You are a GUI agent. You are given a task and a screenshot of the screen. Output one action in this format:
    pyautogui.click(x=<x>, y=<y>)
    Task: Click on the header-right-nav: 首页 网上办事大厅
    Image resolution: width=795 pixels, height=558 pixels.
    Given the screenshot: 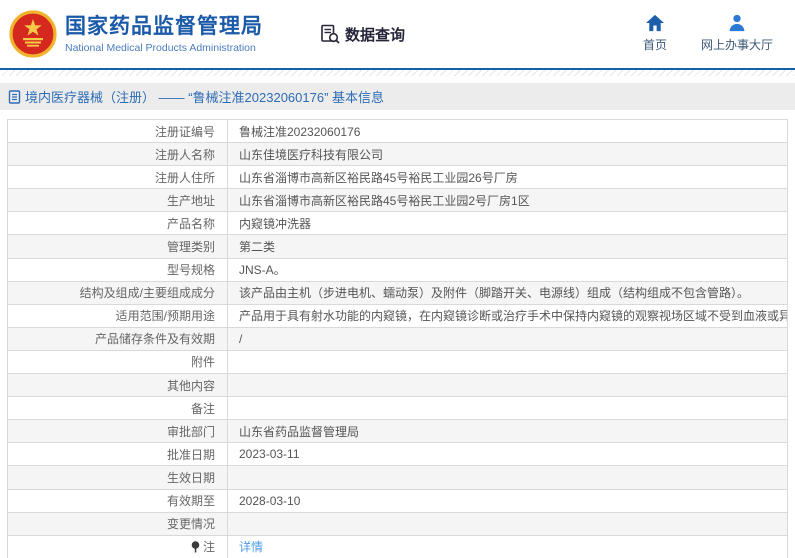 What is the action you would take?
    pyautogui.click(x=708, y=33)
    